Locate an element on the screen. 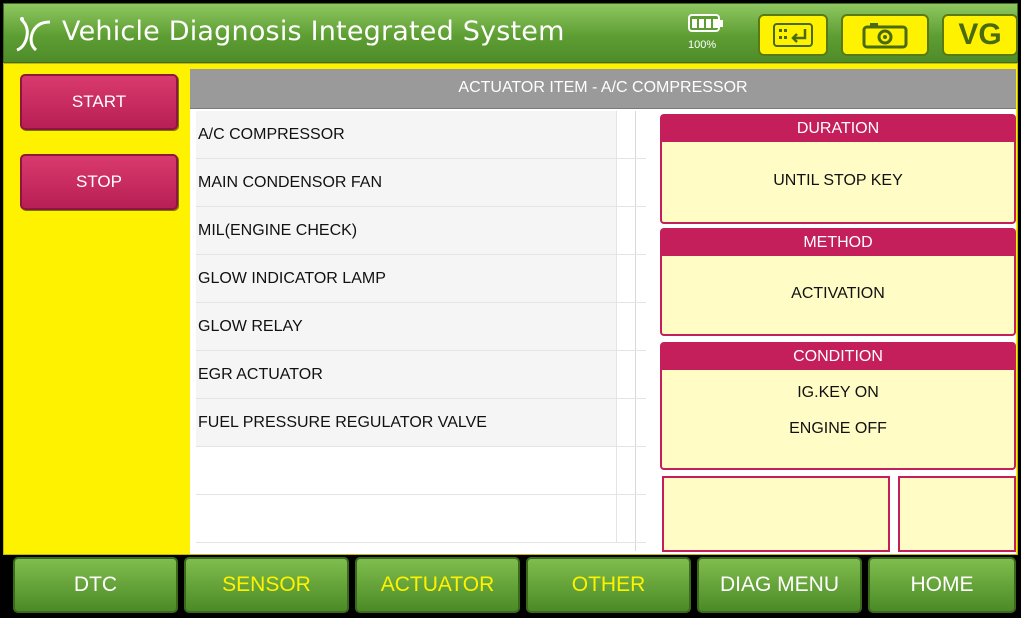 The image size is (1021, 618). method-value: ACTIVATION is located at coordinates (838, 293).